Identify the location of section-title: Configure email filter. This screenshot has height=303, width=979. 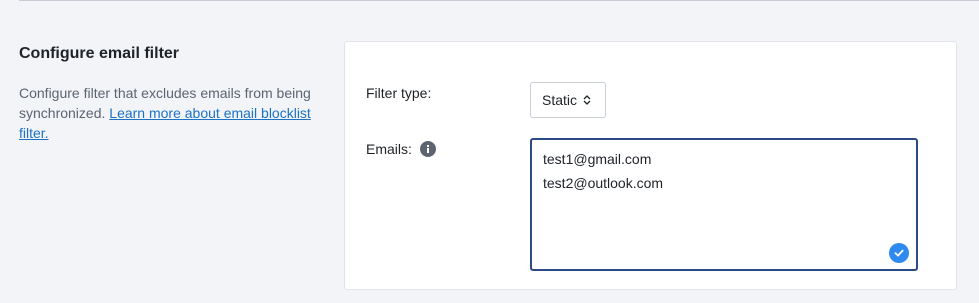
(99, 53).